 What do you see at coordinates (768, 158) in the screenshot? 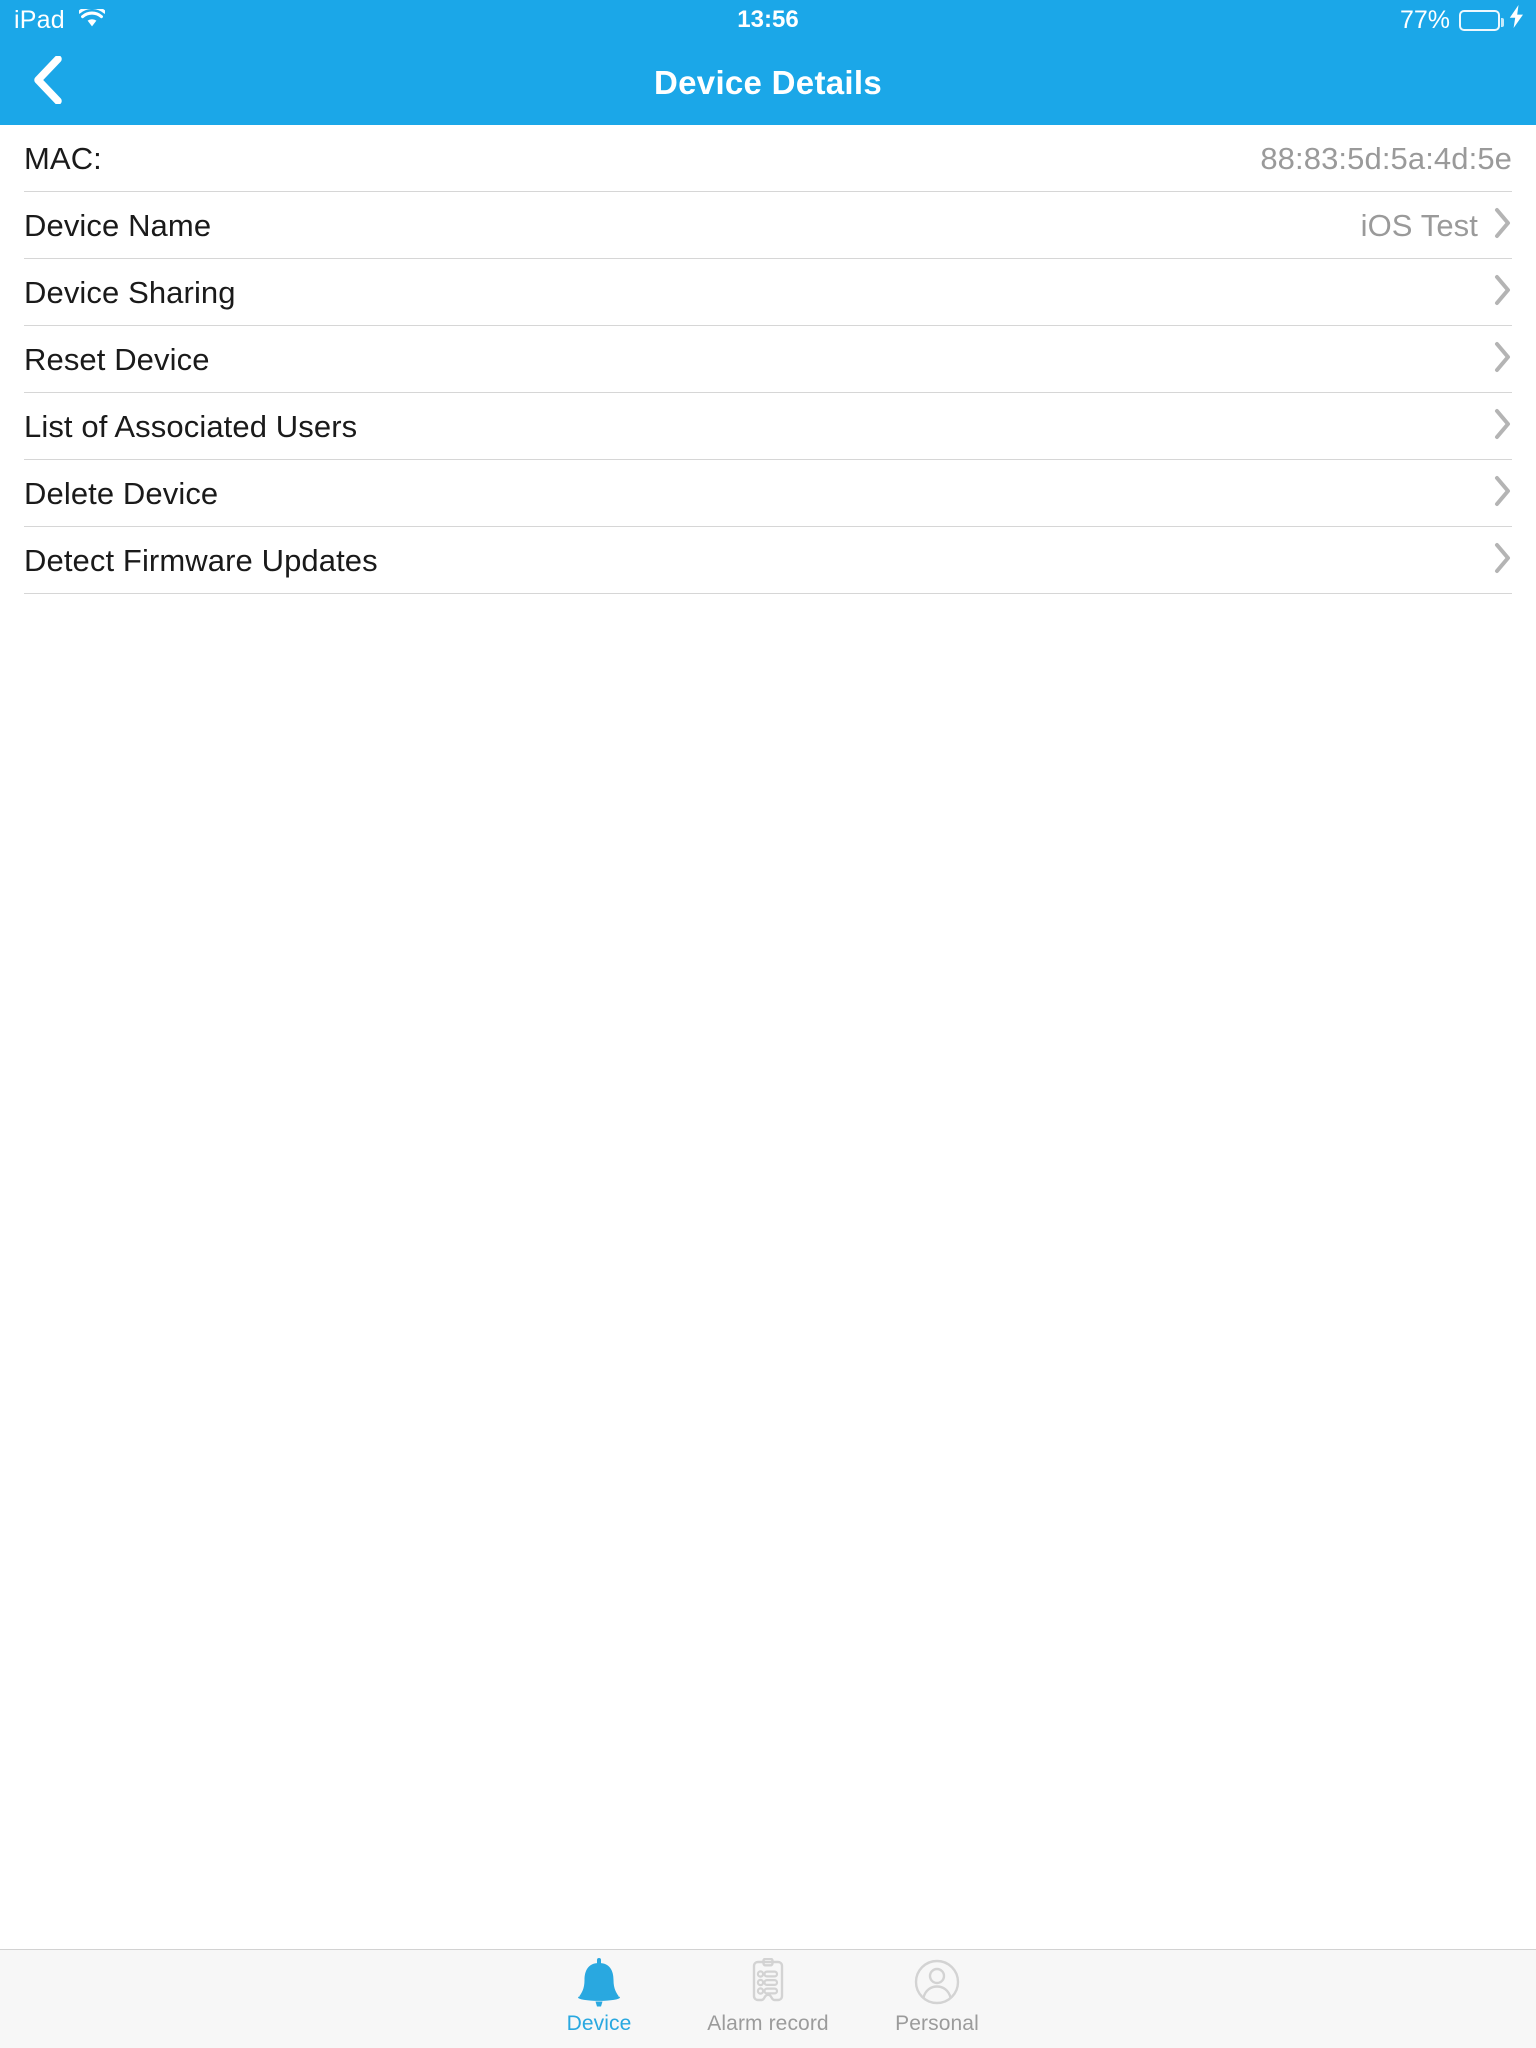
I see `list-item-mac: MAC: 88:83:5d:5a:4d:5e` at bounding box center [768, 158].